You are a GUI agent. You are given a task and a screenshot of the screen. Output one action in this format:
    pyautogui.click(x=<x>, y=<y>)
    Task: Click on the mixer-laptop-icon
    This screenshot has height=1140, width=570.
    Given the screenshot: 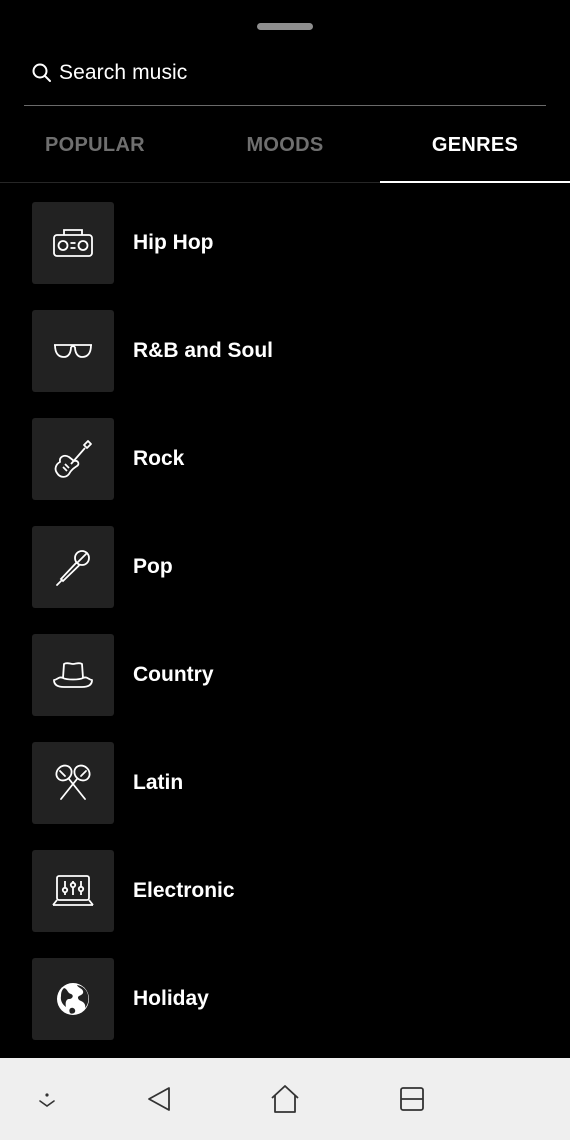 What is the action you would take?
    pyautogui.click(x=73, y=890)
    